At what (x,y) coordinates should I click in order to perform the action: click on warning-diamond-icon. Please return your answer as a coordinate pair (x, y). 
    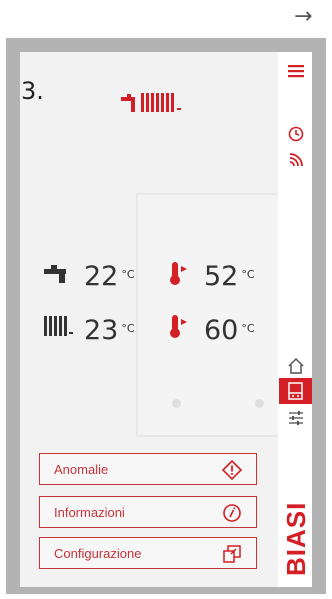
    Looking at the image, I should click on (232, 470).